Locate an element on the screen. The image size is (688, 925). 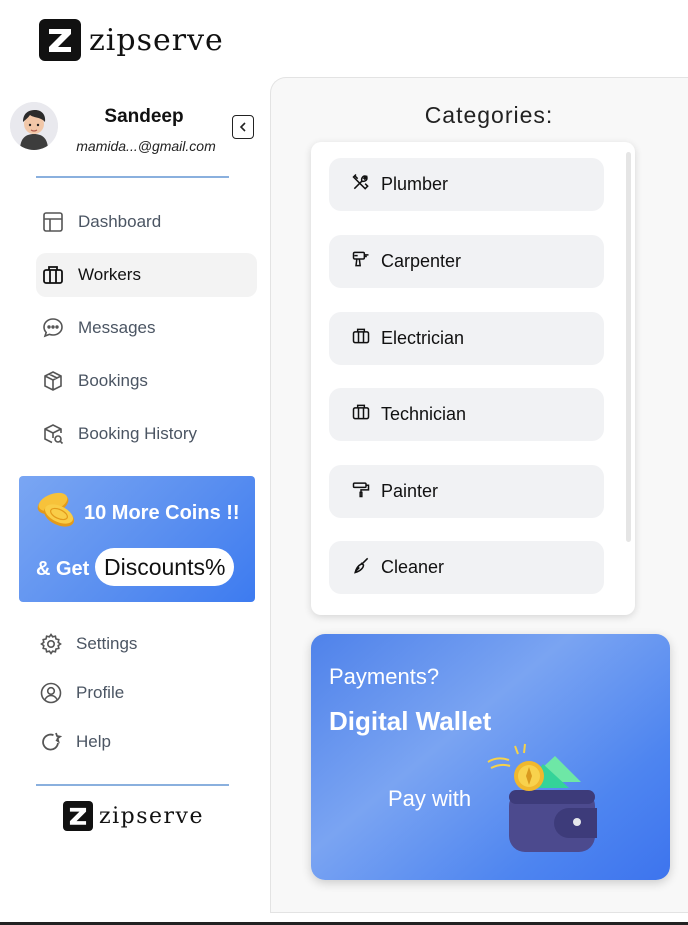
bottom-logo: zipserve is located at coordinates (133, 816).